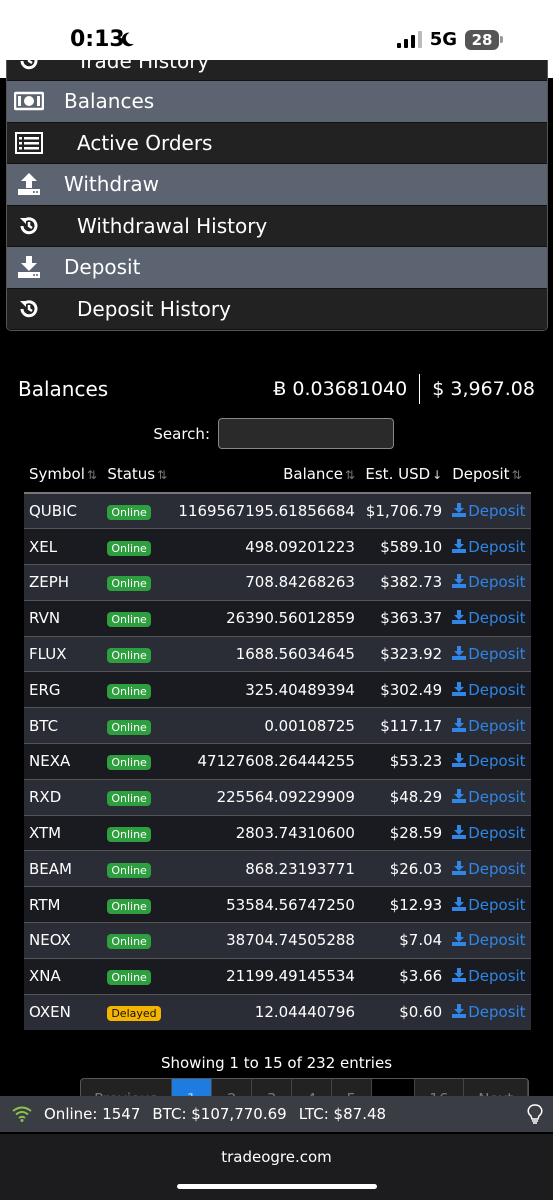 This screenshot has width=553, height=1200. I want to click on menu-item-withdraw: Withdraw, so click(277, 185).